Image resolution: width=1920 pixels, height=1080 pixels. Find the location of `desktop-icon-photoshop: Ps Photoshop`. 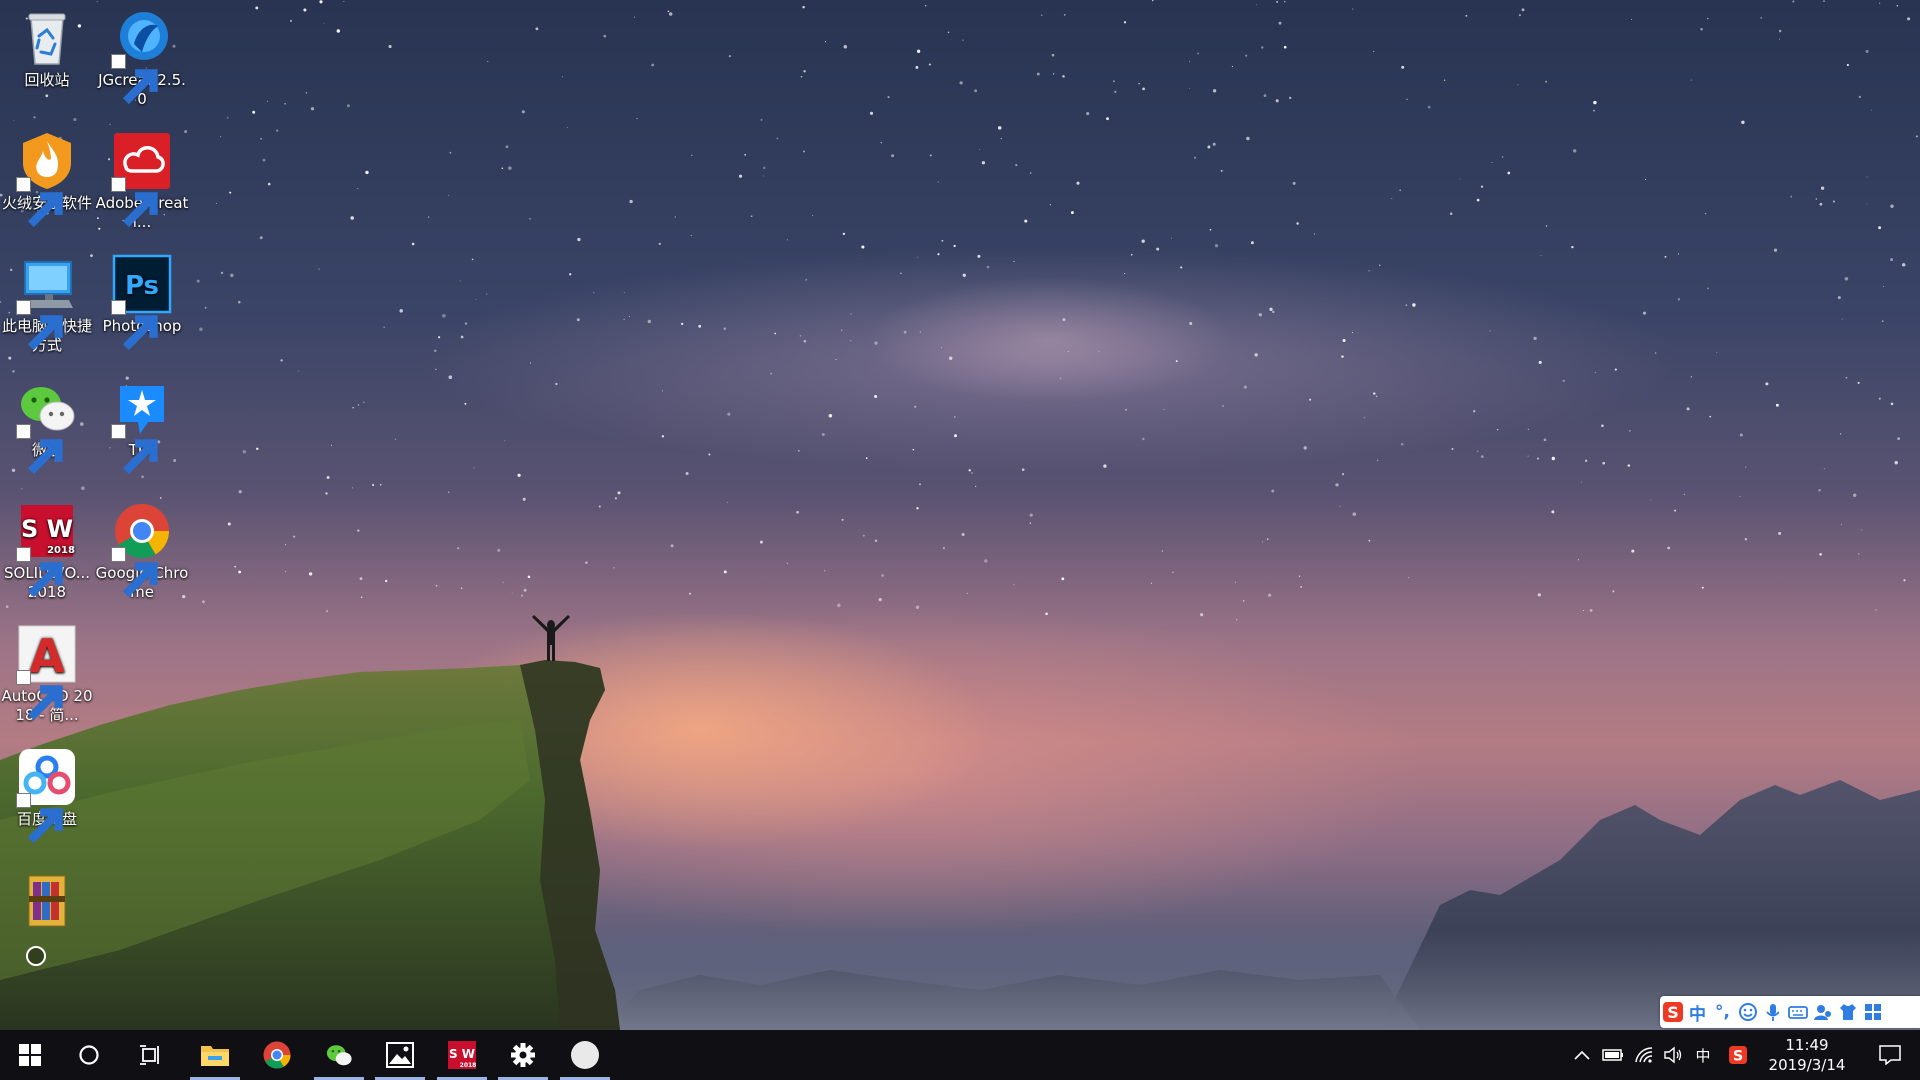

desktop-icon-photoshop: Ps Photoshop is located at coordinates (142, 299).